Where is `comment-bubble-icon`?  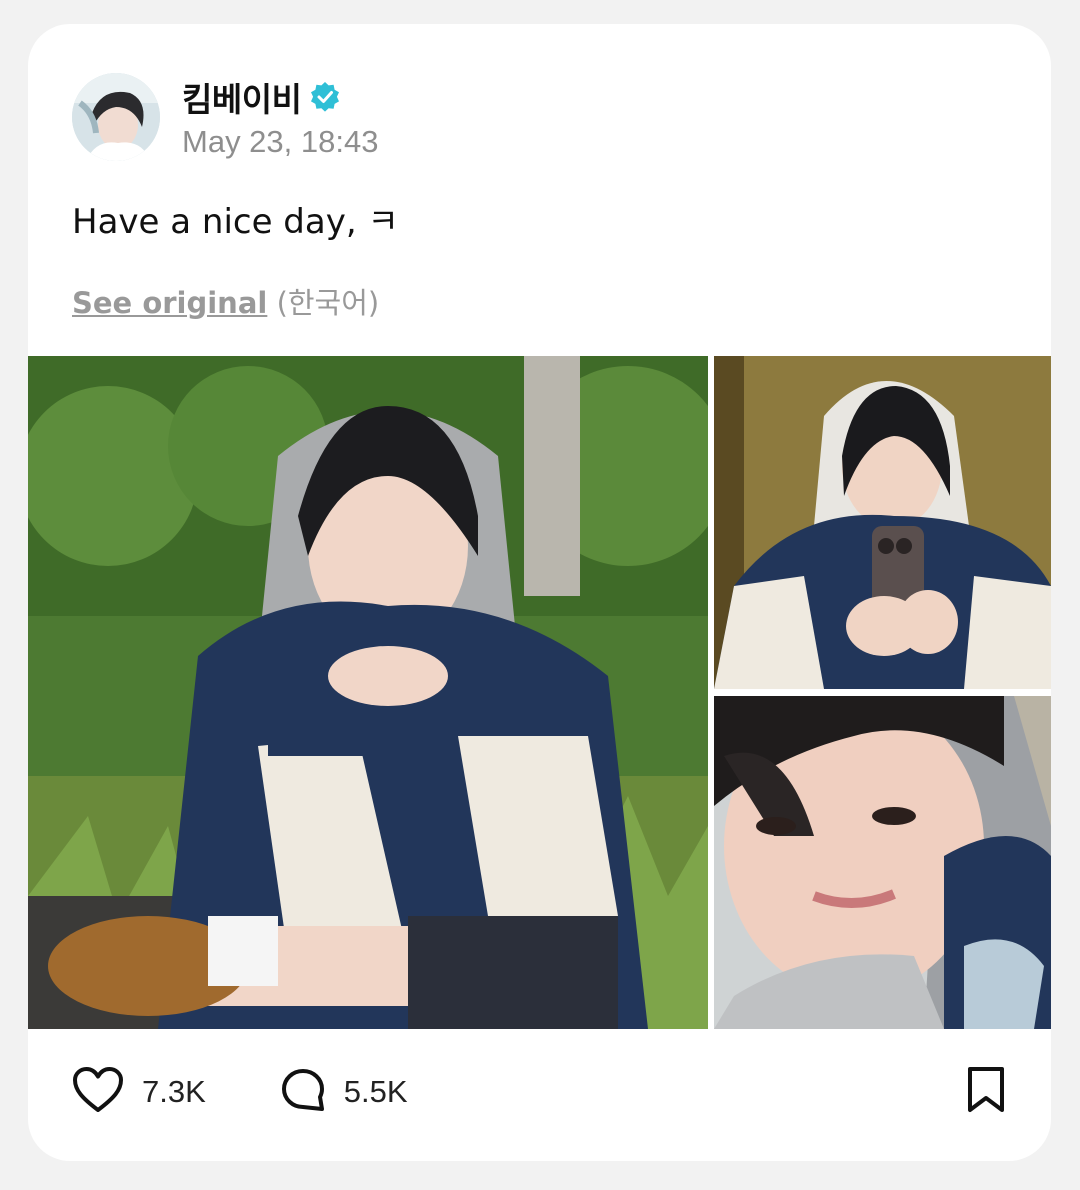 comment-bubble-icon is located at coordinates (303, 1092).